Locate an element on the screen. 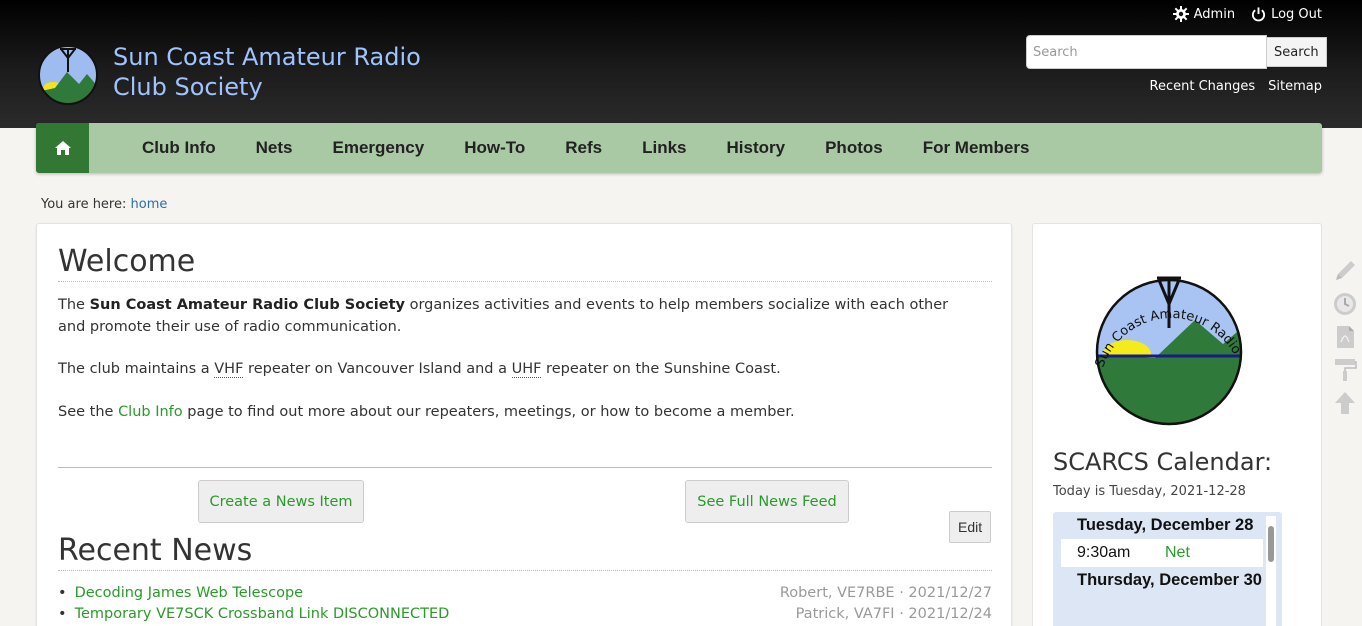 This screenshot has width=1362, height=626. logout-link: Log Out is located at coordinates (1286, 14).